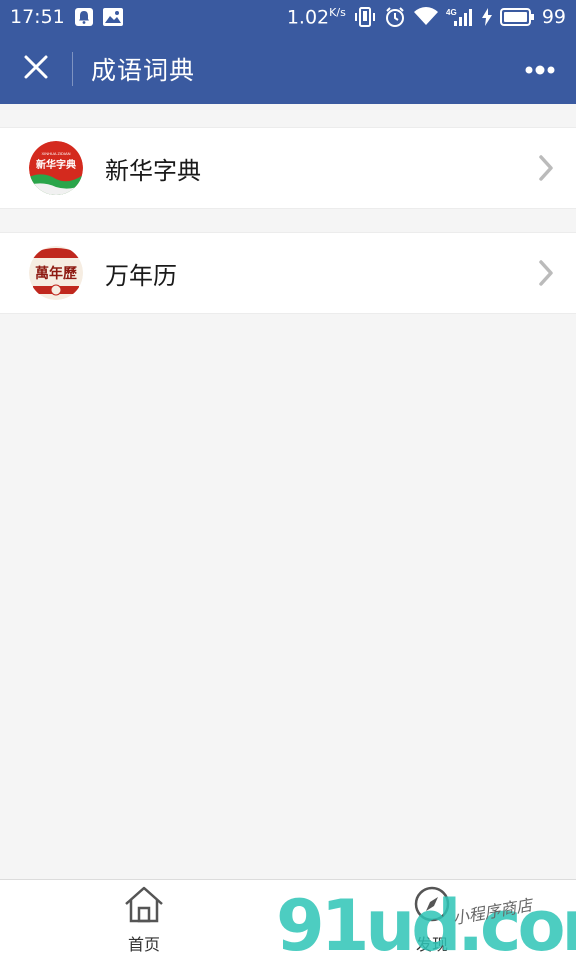 The height and width of the screenshot is (960, 576). What do you see at coordinates (451, 12) in the screenshot?
I see `svg-text: 4G` at bounding box center [451, 12].